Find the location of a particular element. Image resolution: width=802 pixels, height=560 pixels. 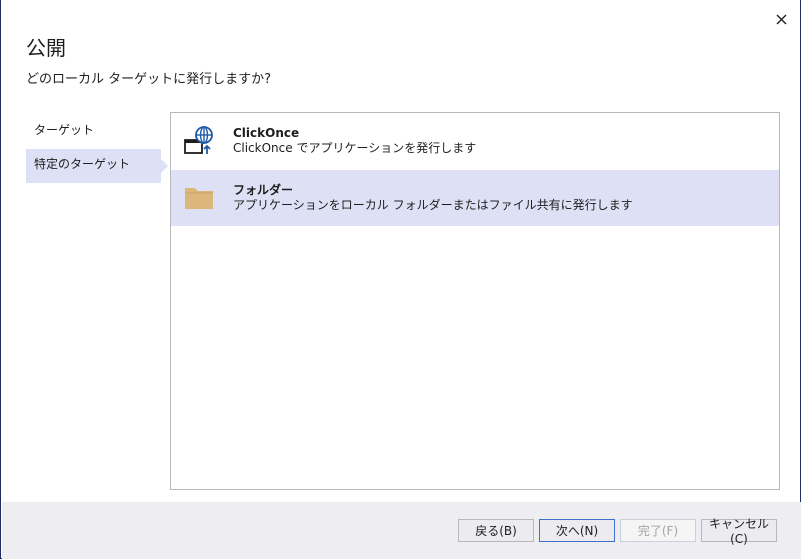

sidebar: ターゲット 特定のターゲット is located at coordinates (97, 149).